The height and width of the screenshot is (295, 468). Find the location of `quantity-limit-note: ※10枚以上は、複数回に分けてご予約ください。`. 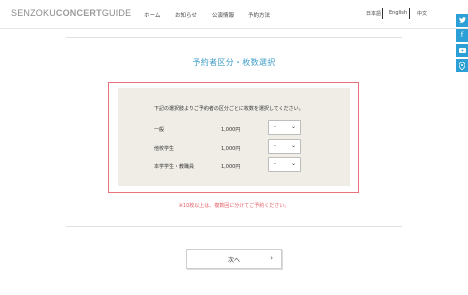

quantity-limit-note: ※10枚以上は、複数回に分けてご予約ください。 is located at coordinates (234, 206).